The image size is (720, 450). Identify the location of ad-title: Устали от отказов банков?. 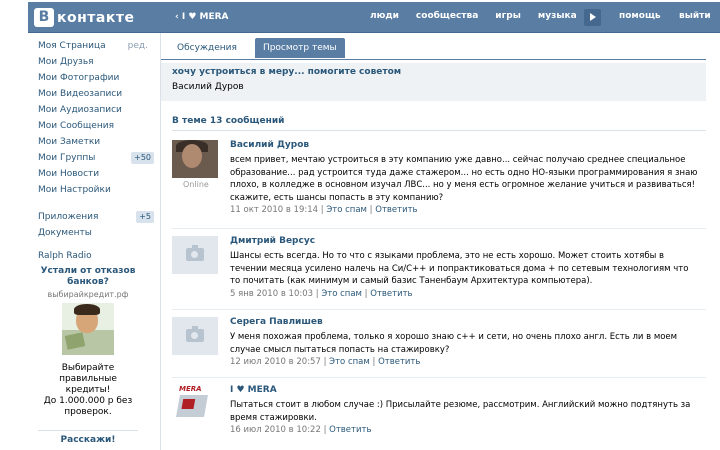
(88, 277).